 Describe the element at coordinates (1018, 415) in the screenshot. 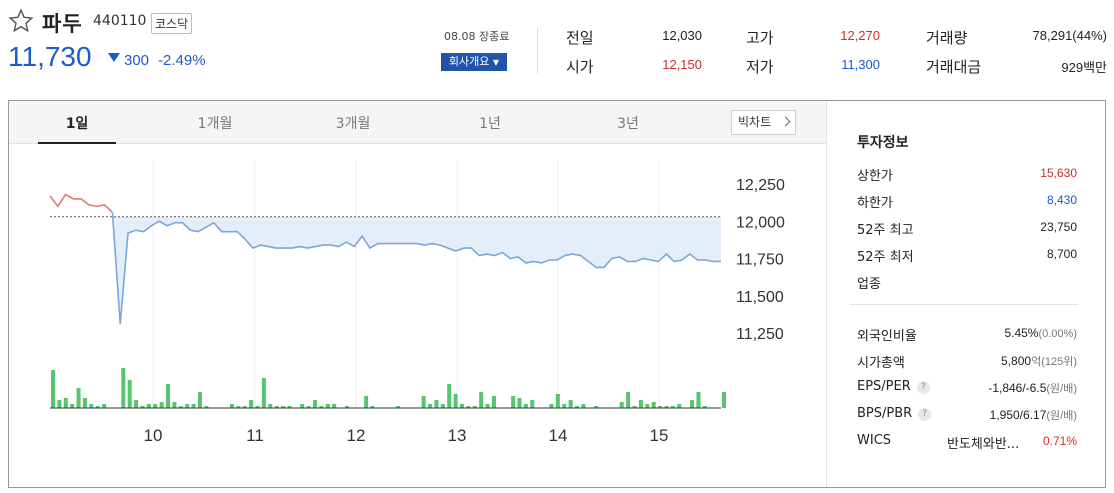

I see `bps-pbr: 1,950/6.17` at that location.